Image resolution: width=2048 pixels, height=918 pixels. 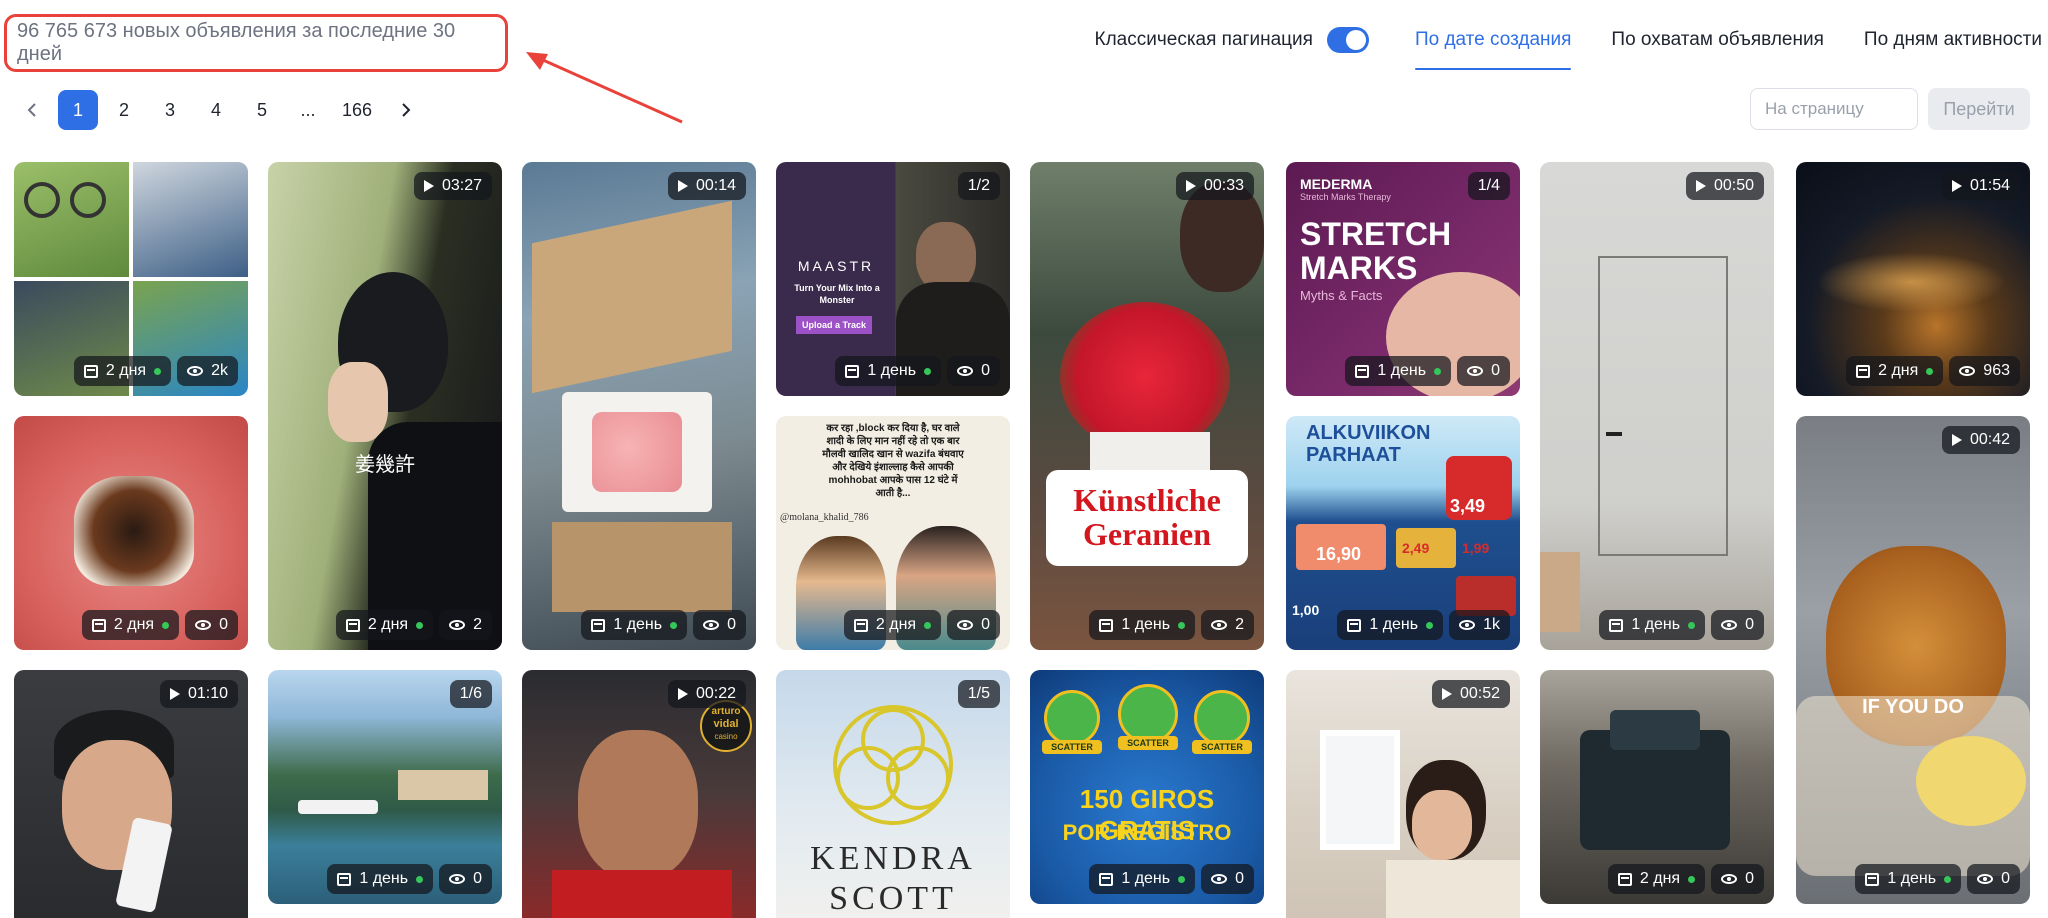 What do you see at coordinates (1306, 610) in the screenshot?
I see `price-5: 1,00` at bounding box center [1306, 610].